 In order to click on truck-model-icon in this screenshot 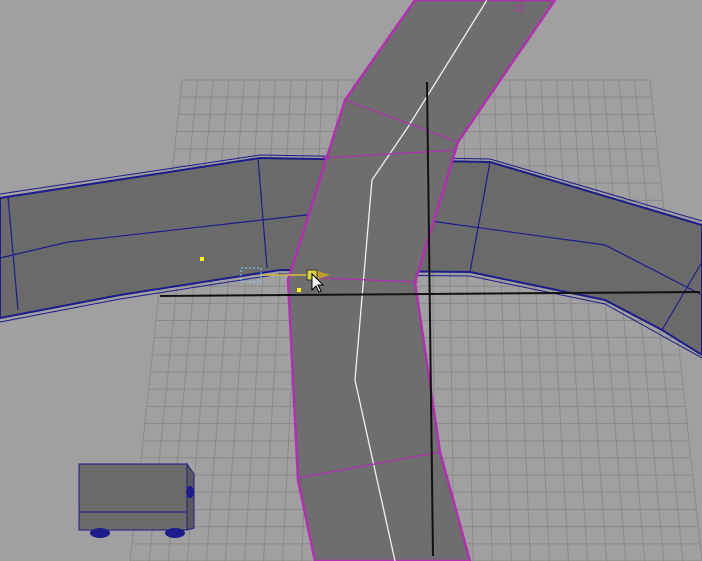, I will do `click(136, 500)`.